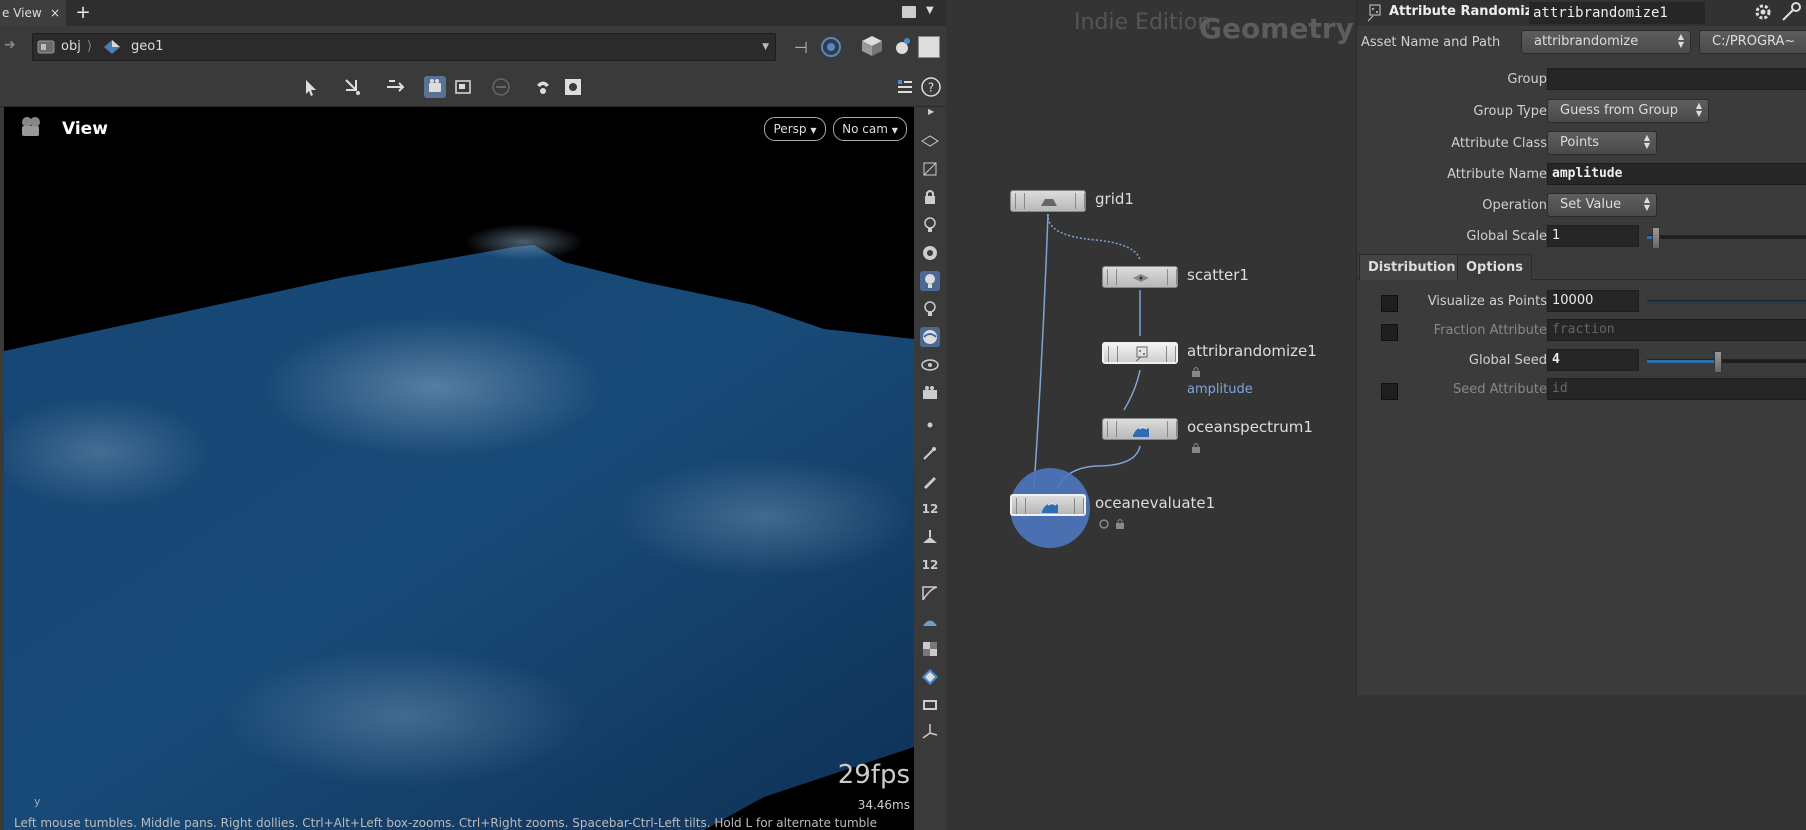 The height and width of the screenshot is (830, 1806). What do you see at coordinates (83, 13) in the screenshot?
I see `add-tab-icon: +` at bounding box center [83, 13].